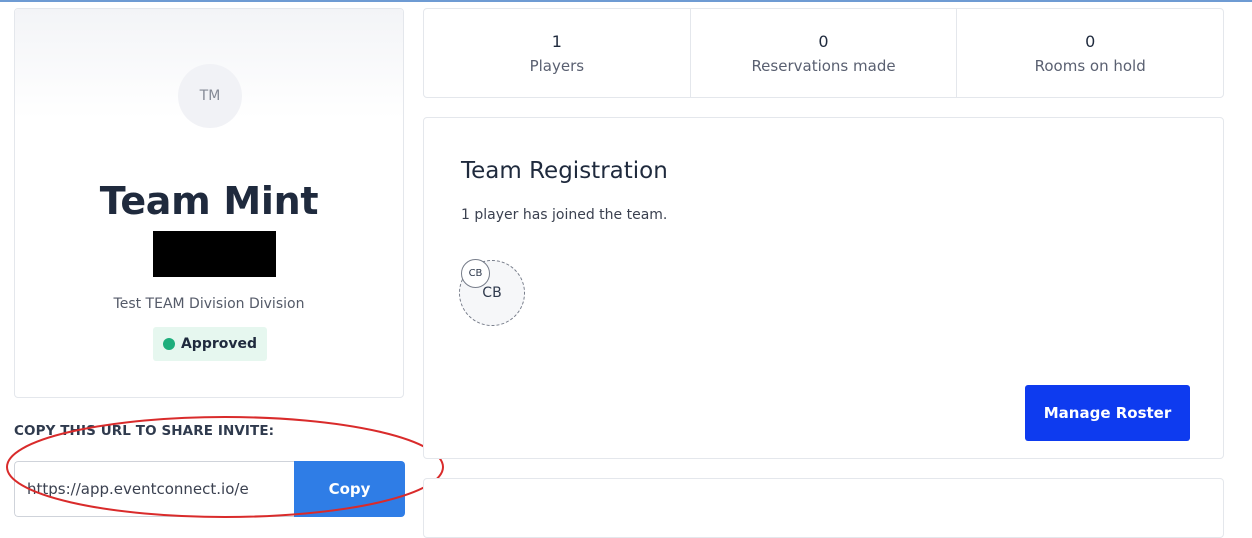 The width and height of the screenshot is (1252, 538). What do you see at coordinates (823, 65) in the screenshot?
I see `stat-label: Reservations made` at bounding box center [823, 65].